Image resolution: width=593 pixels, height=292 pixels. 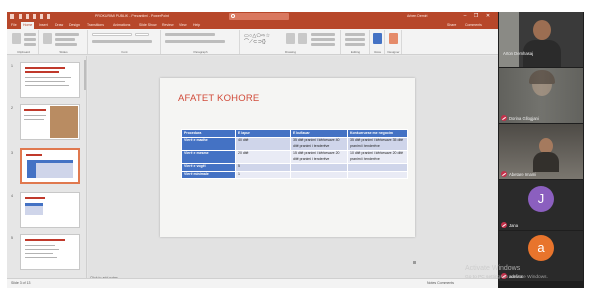 I want to click on participant-background, so click(x=541, y=95).